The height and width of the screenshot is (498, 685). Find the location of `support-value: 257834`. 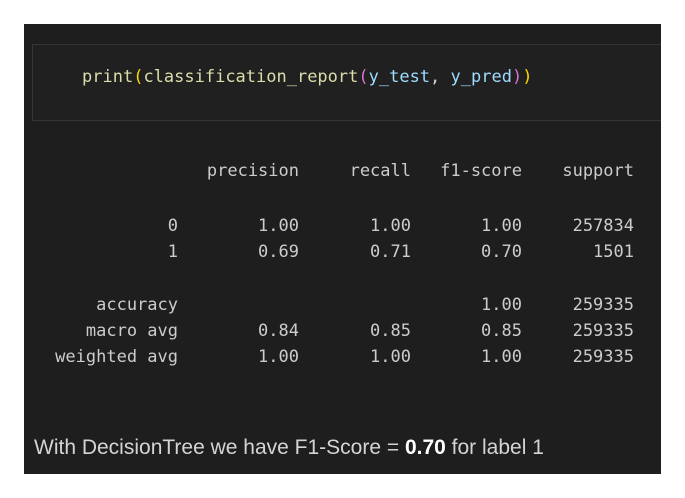

support-value: 257834 is located at coordinates (603, 226).